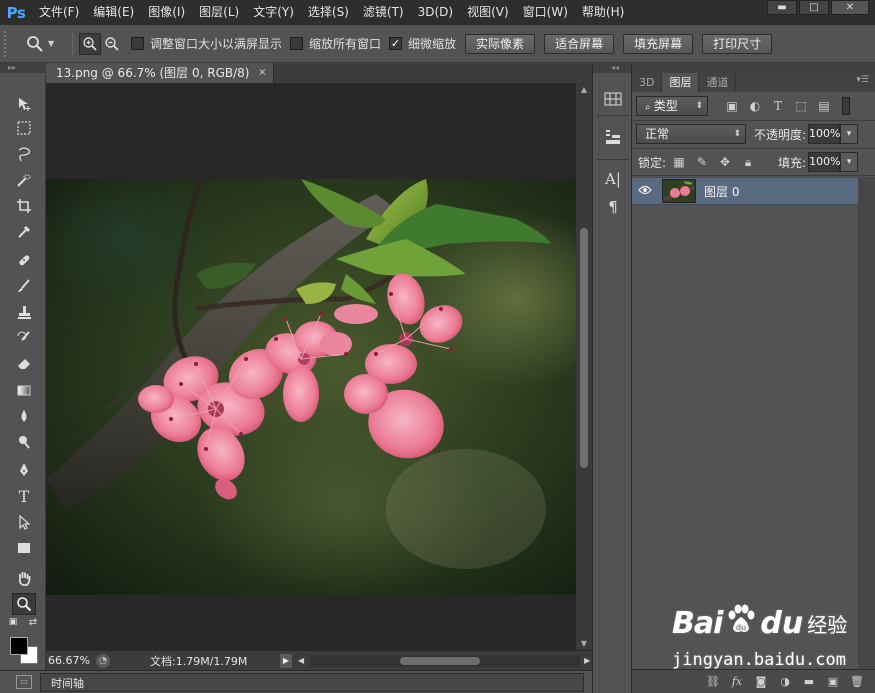  Describe the element at coordinates (824, 106) in the screenshot. I see `smart-object-filter-icon: ▤` at that location.